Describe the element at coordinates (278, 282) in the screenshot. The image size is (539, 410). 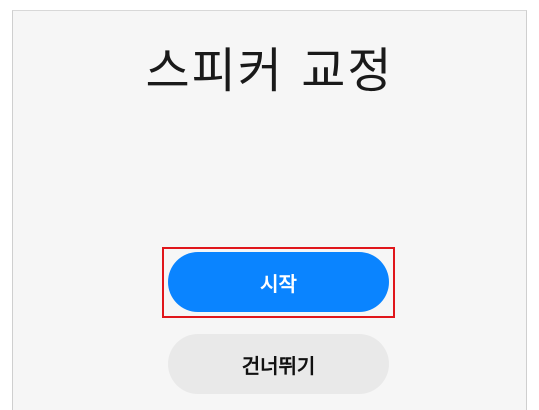
I see `start-button: 시작` at that location.